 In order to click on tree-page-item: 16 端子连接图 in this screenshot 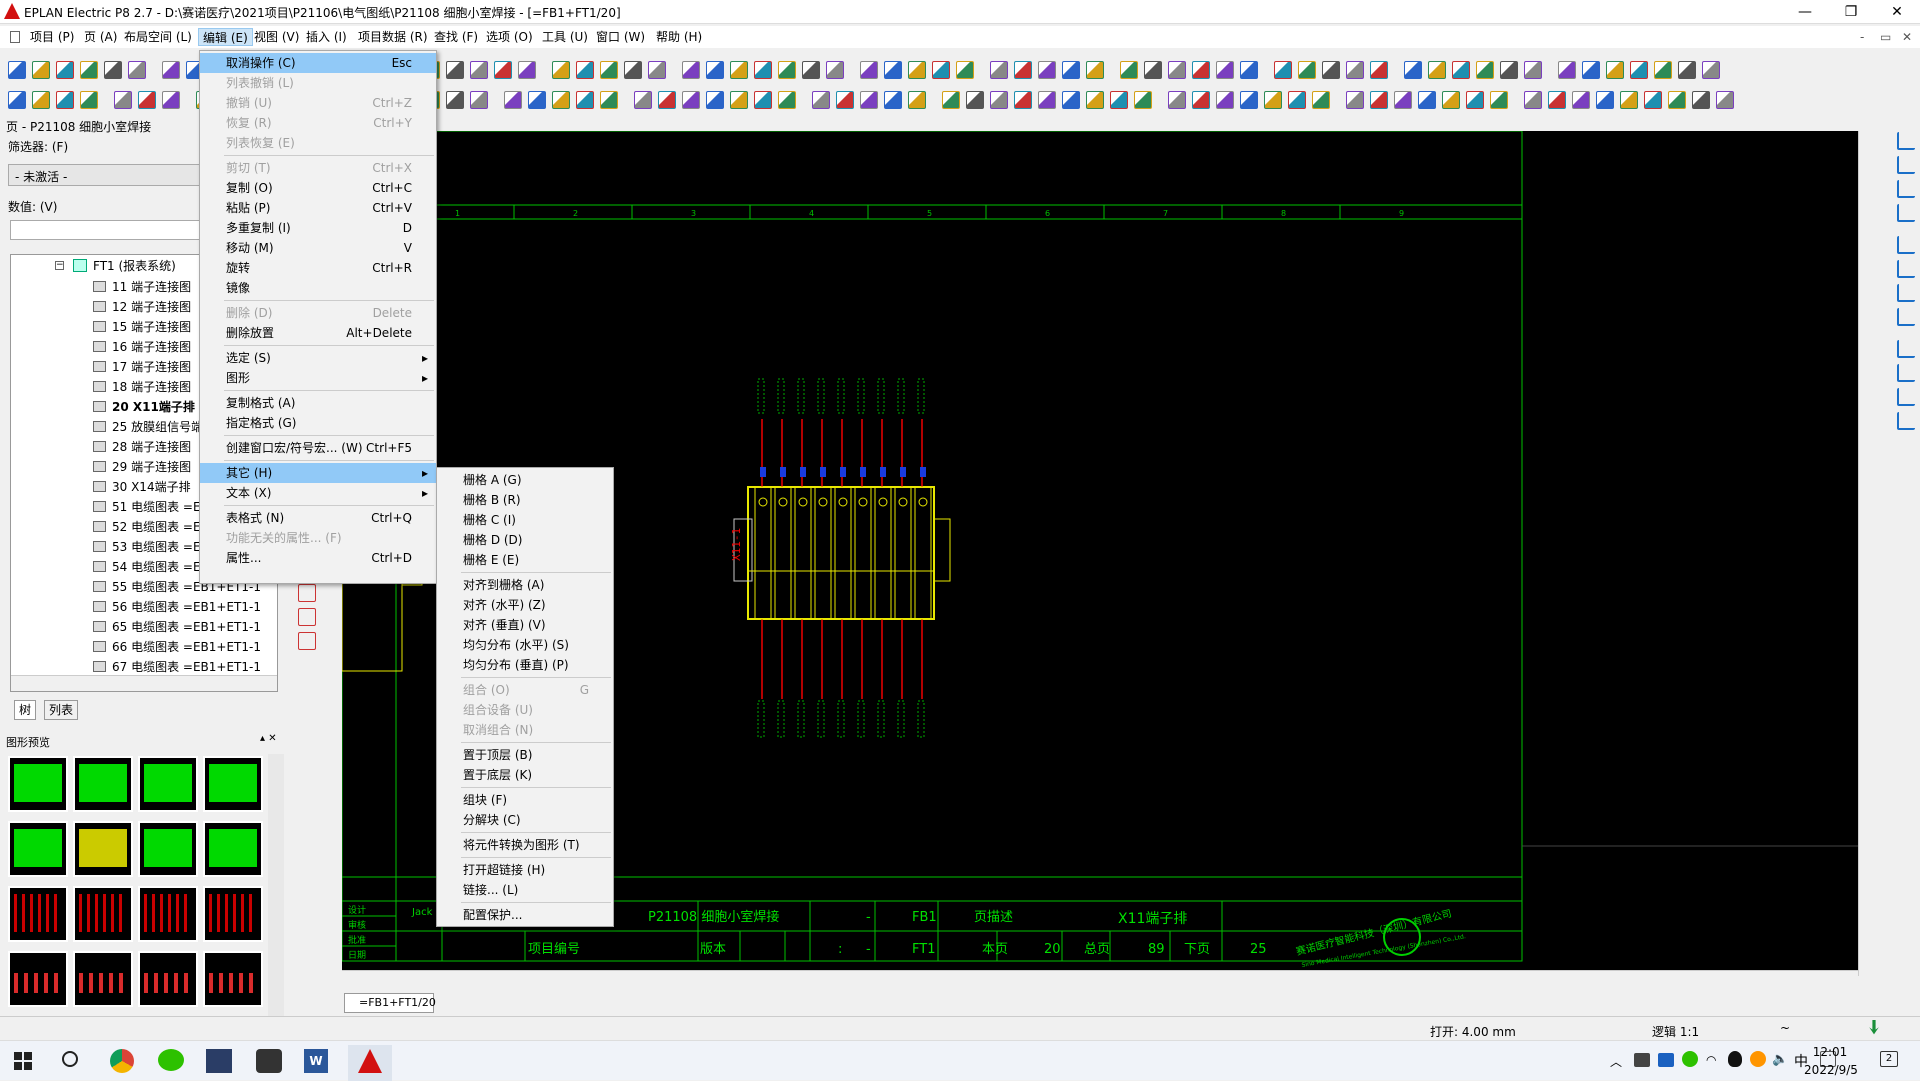, I will do `click(142, 347)`.